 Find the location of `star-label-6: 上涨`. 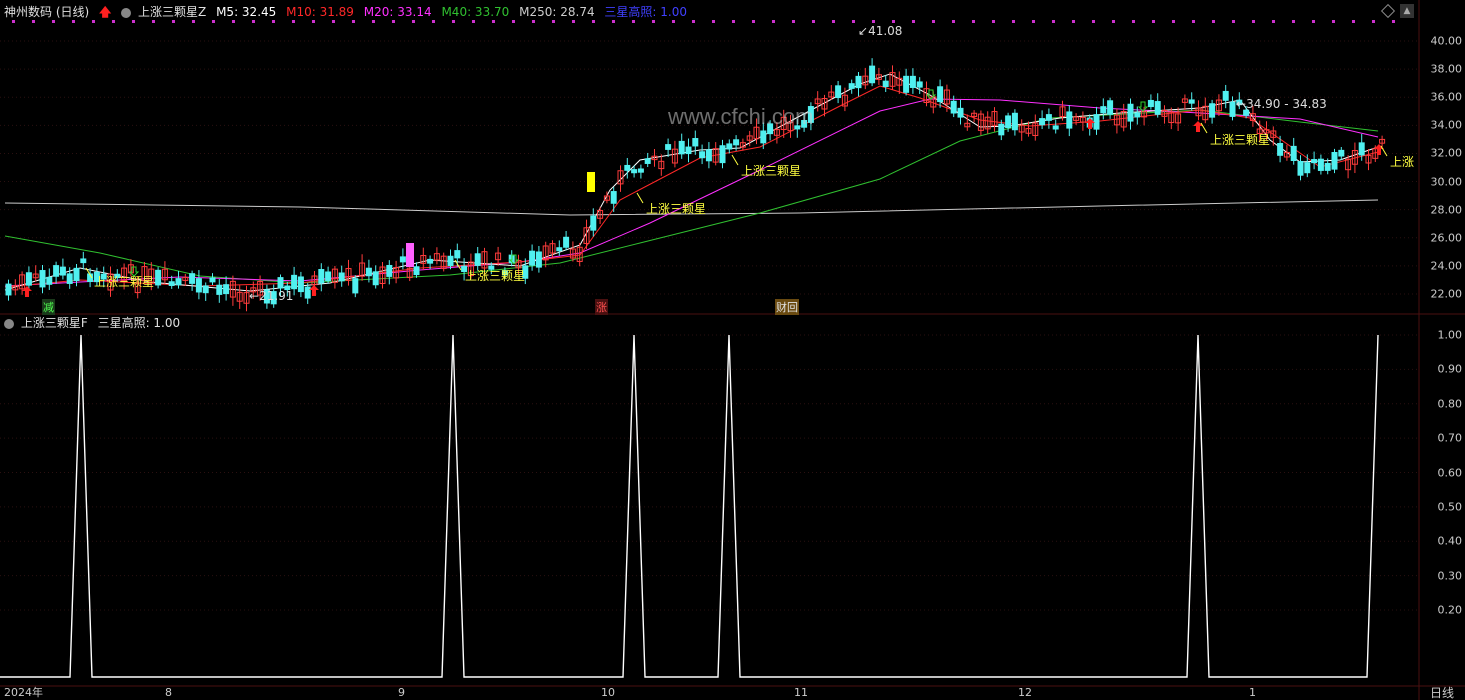

star-label-6: 上涨 is located at coordinates (1402, 162).